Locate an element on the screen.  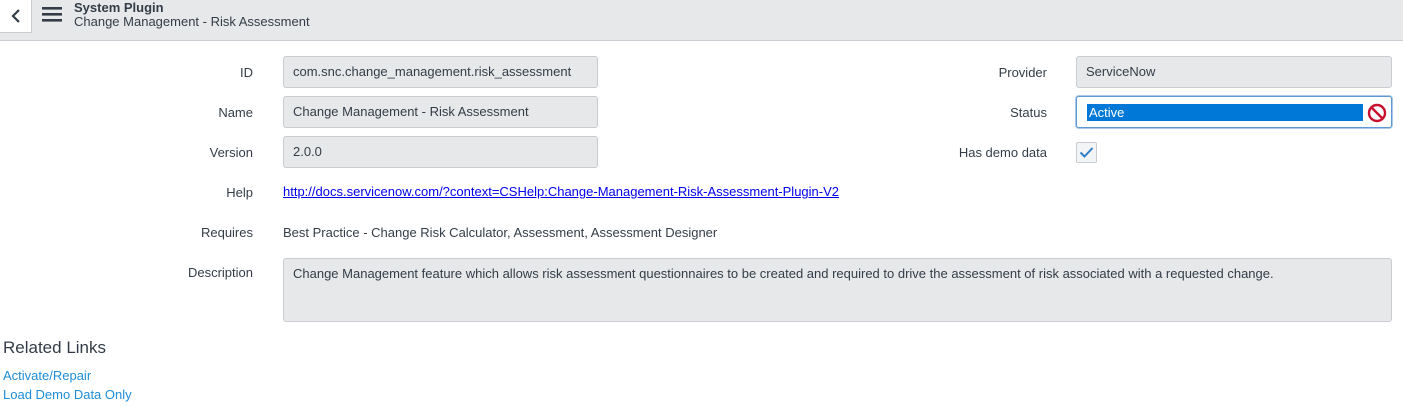
demo-data-label: Has demo data is located at coordinates (1002, 152).